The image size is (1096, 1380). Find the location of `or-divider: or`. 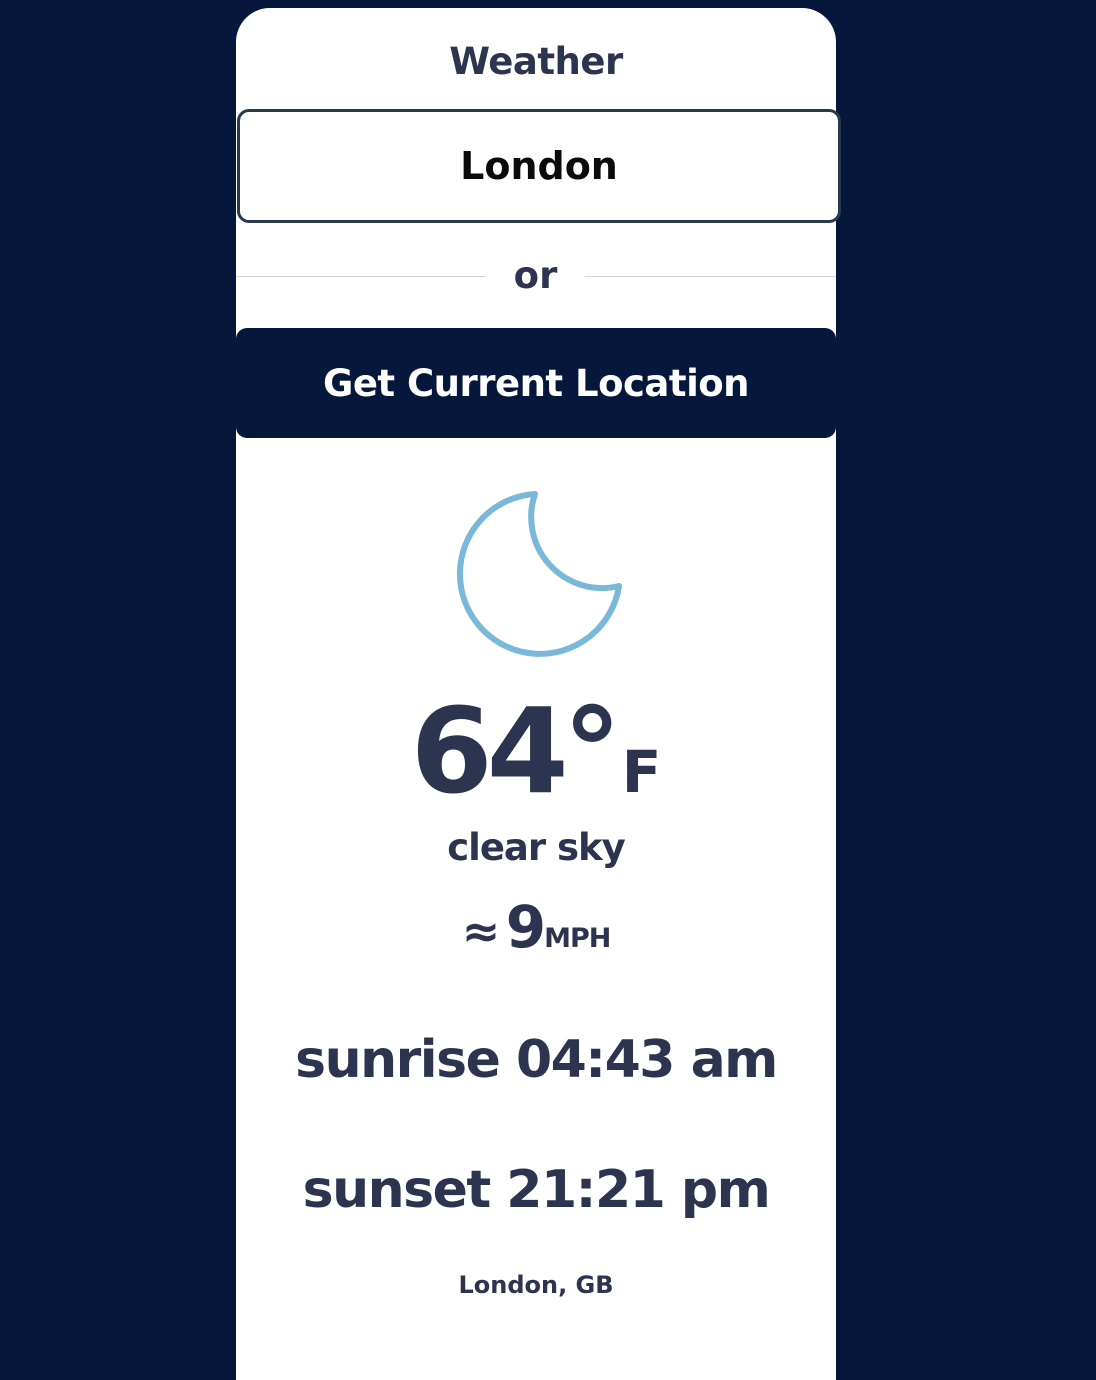

or-divider: or is located at coordinates (536, 276).